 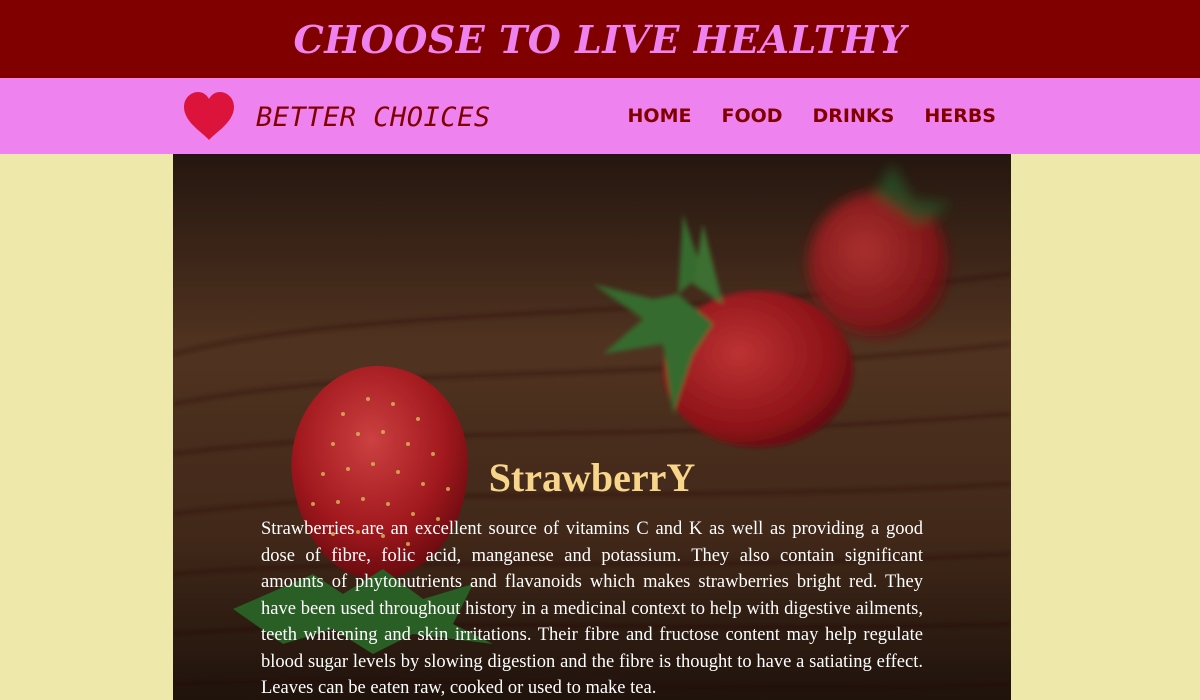 I want to click on nav-link-food: FOOD, so click(x=751, y=116).